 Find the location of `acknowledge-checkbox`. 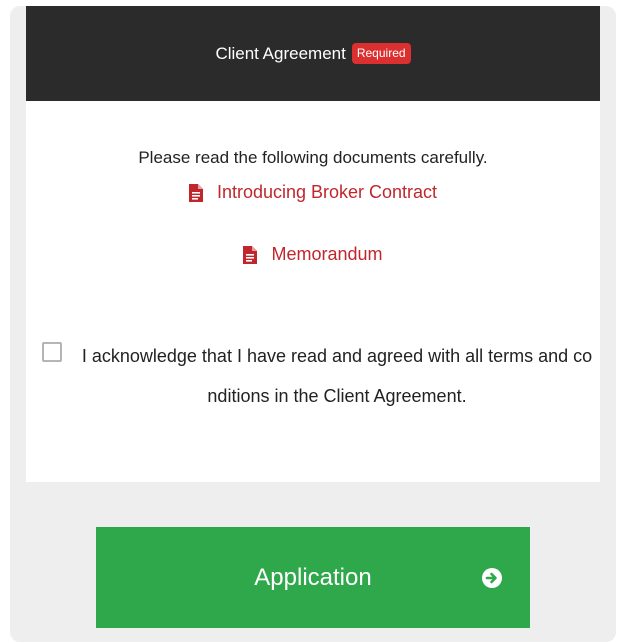

acknowledge-checkbox is located at coordinates (52, 352).